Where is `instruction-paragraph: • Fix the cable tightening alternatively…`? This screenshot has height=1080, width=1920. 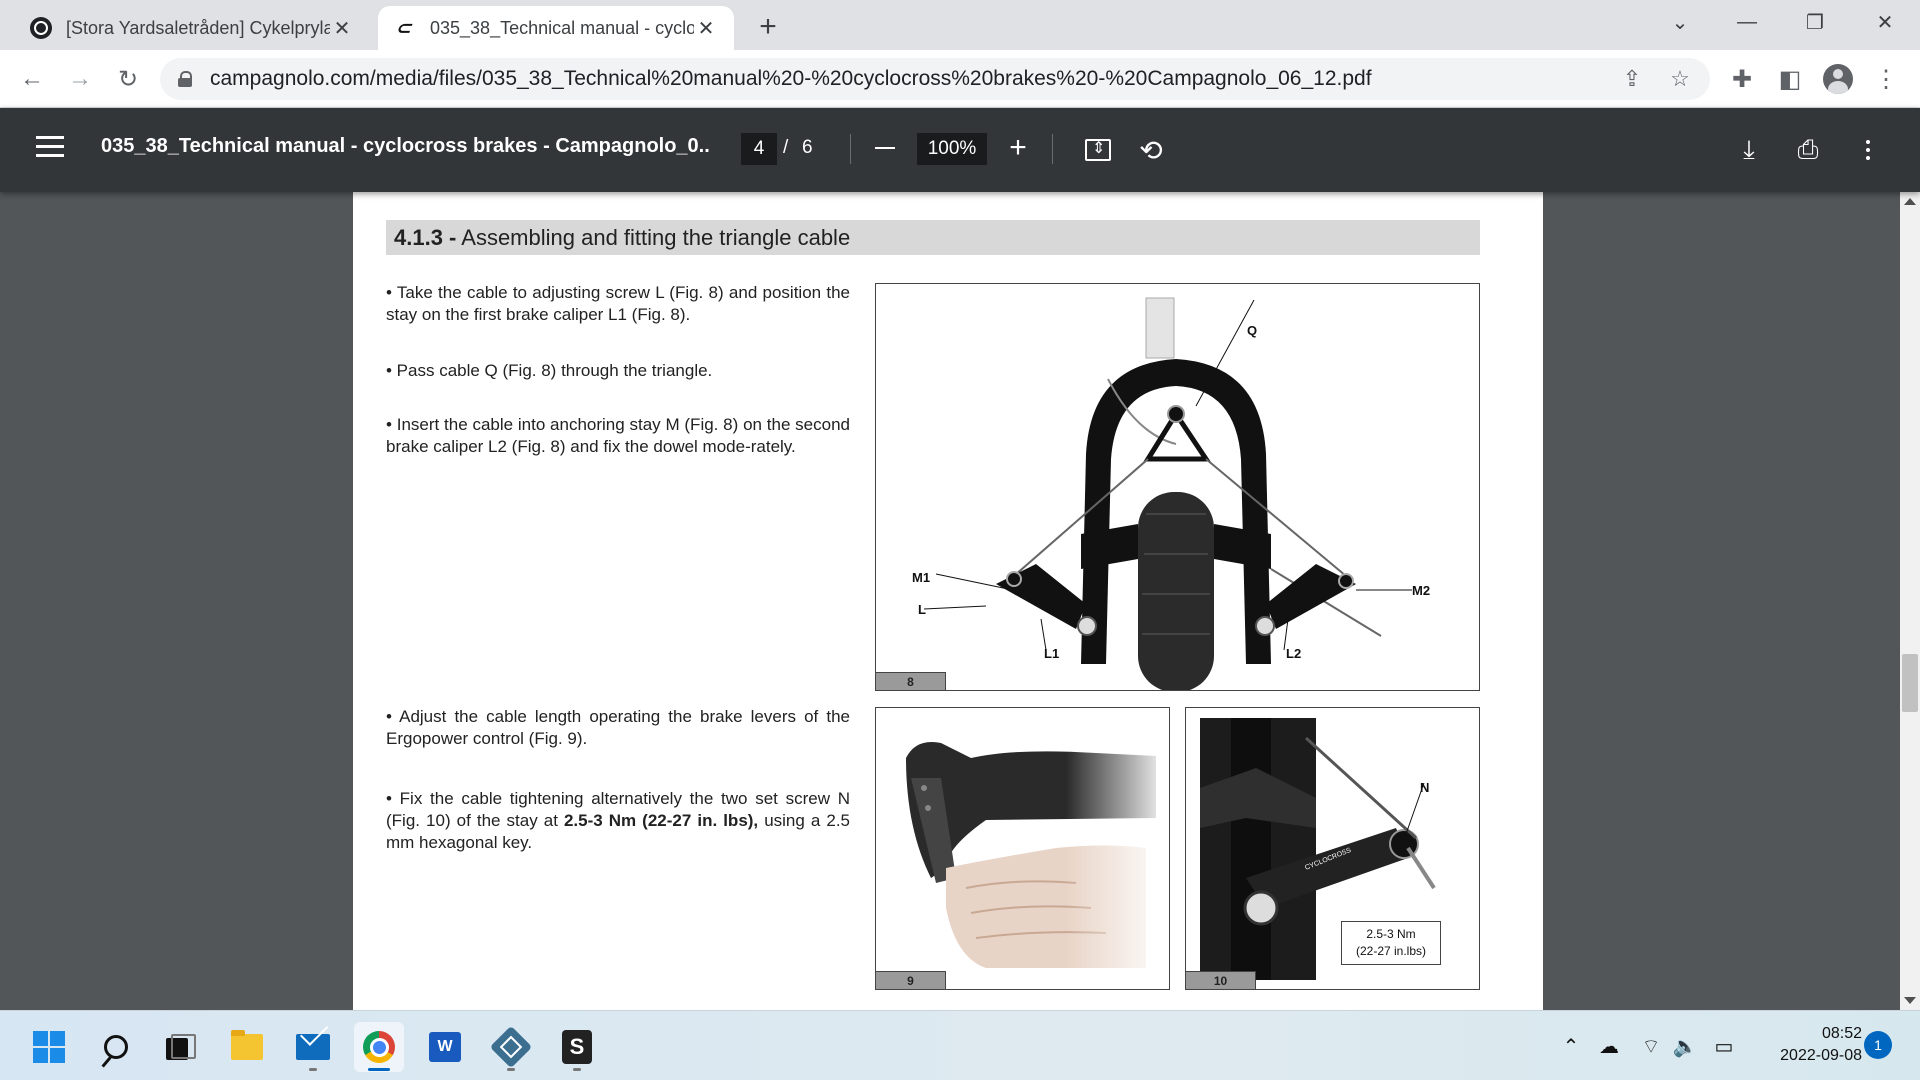 instruction-paragraph: • Fix the cable tightening alternatively… is located at coordinates (618, 821).